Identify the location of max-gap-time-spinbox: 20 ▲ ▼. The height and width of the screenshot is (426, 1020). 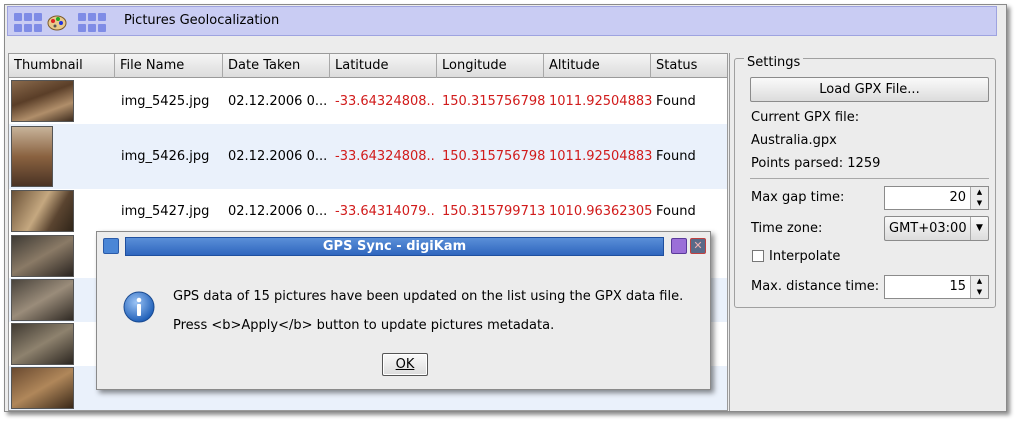
(936, 198).